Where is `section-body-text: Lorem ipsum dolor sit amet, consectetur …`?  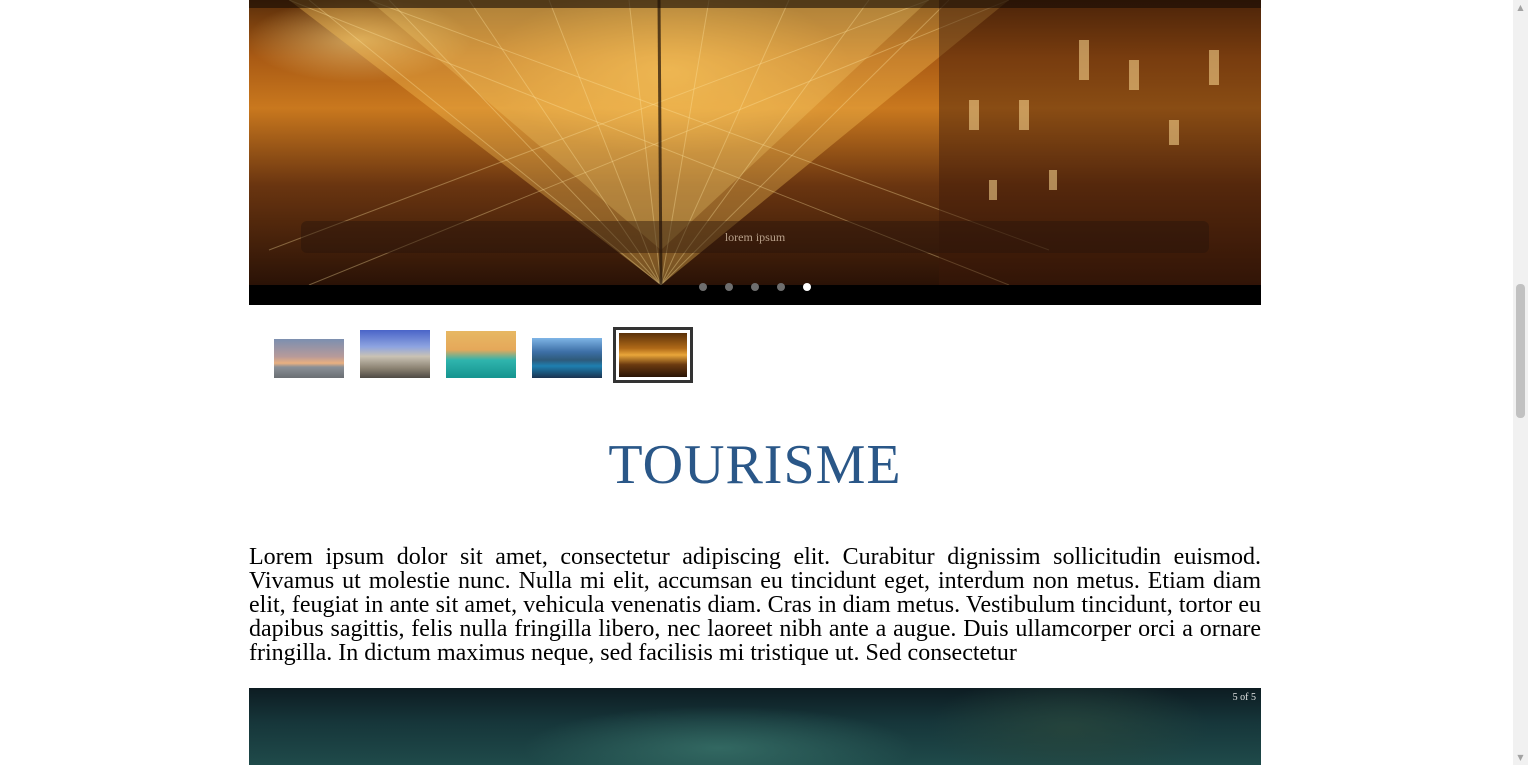
section-body-text: Lorem ipsum dolor sit amet, consectetur … is located at coordinates (755, 605).